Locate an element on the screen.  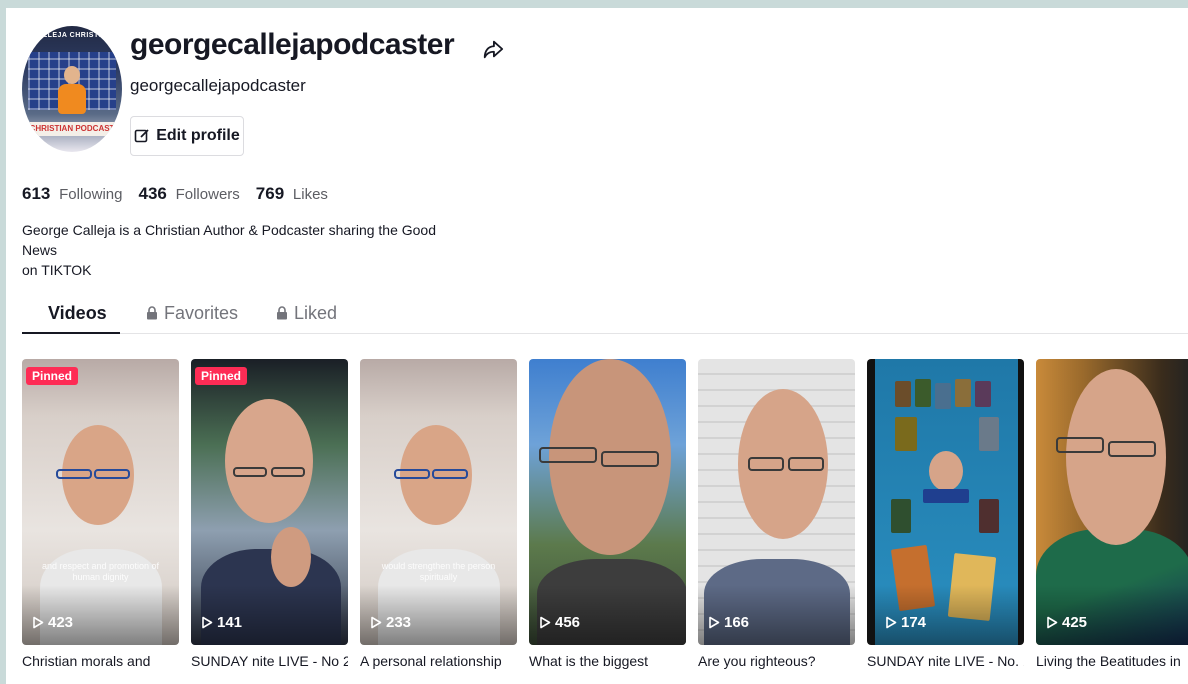
video-thumbnail: 166 is located at coordinates (776, 502).